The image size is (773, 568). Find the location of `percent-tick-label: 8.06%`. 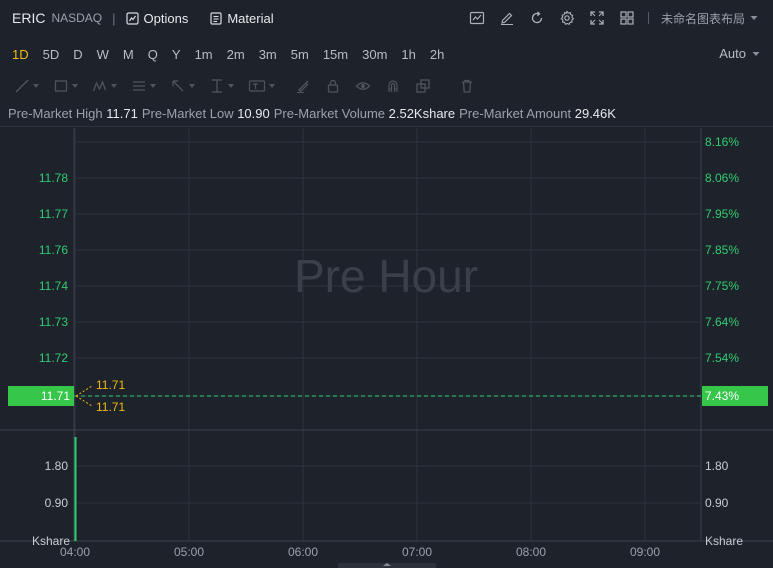

percent-tick-label: 8.06% is located at coordinates (722, 178).